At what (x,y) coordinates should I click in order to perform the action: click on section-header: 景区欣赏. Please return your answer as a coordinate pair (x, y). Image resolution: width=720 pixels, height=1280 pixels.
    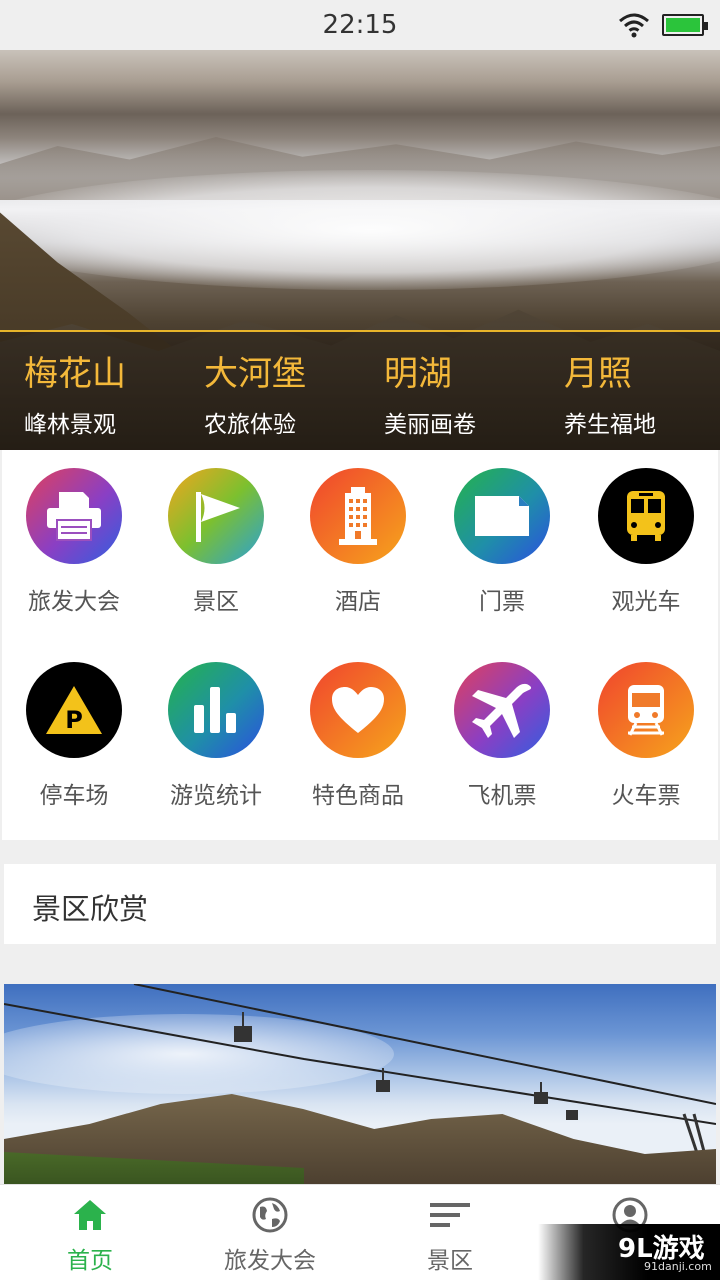
    Looking at the image, I should click on (360, 904).